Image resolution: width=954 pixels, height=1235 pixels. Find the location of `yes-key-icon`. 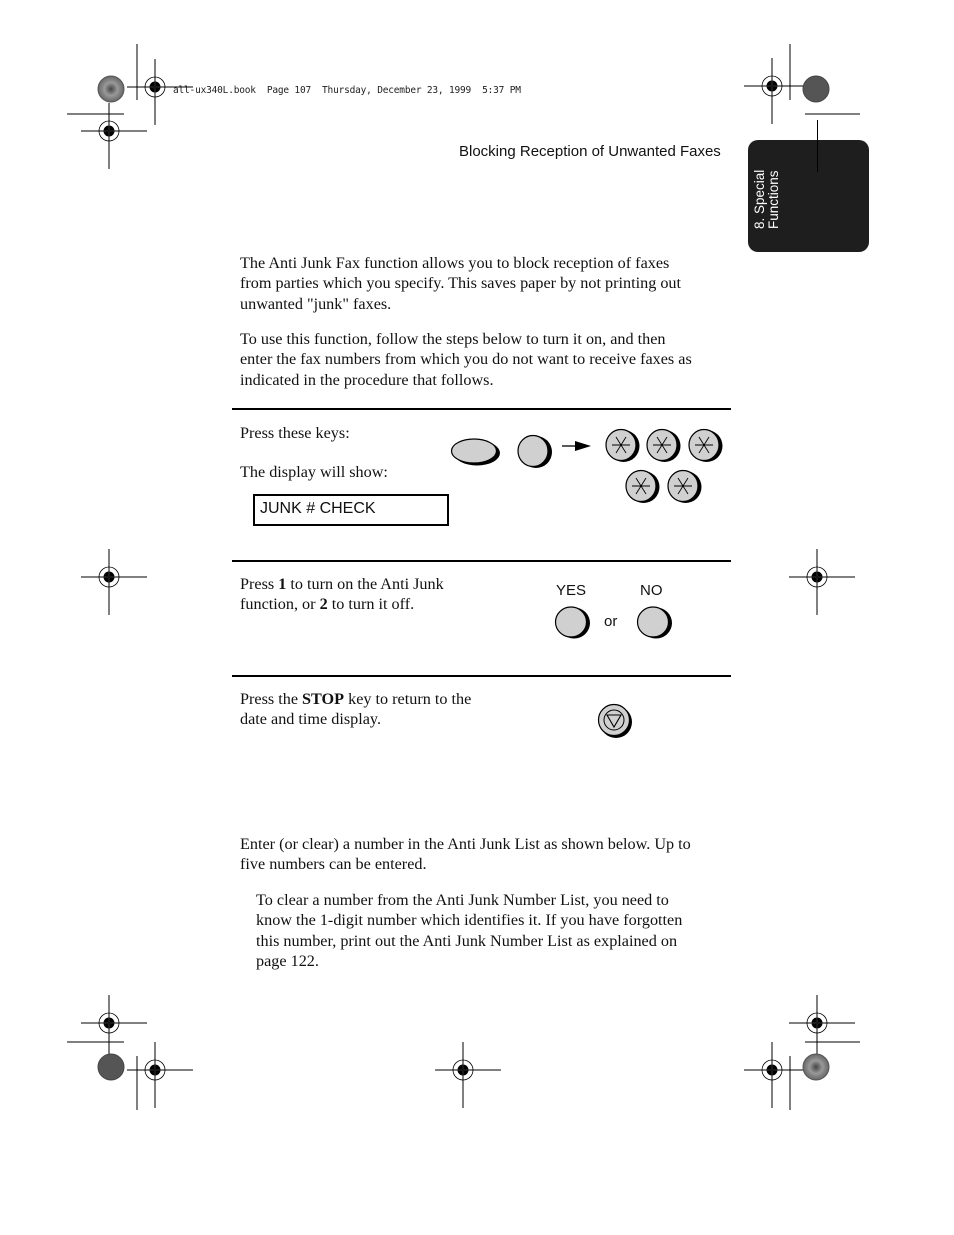

yes-key-icon is located at coordinates (572, 622).